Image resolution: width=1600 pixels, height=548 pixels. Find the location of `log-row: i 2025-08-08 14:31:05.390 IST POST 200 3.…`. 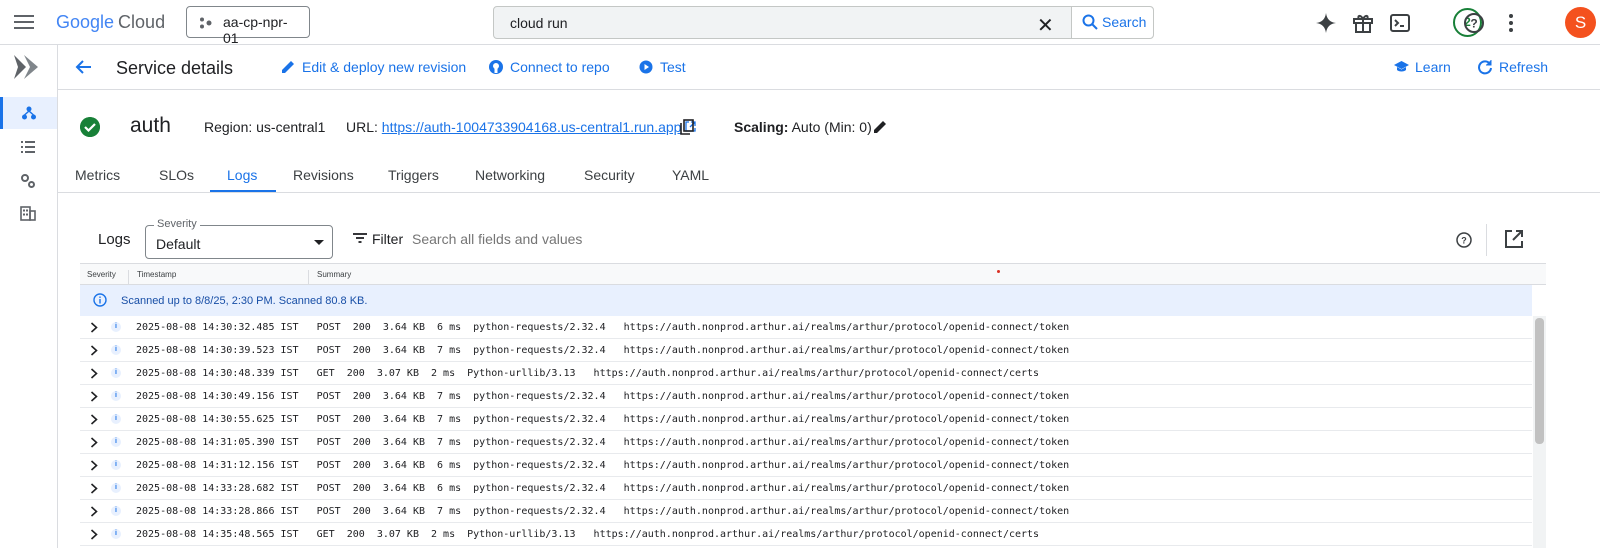

log-row: i 2025-08-08 14:31:05.390 IST POST 200 3.… is located at coordinates (806, 442).